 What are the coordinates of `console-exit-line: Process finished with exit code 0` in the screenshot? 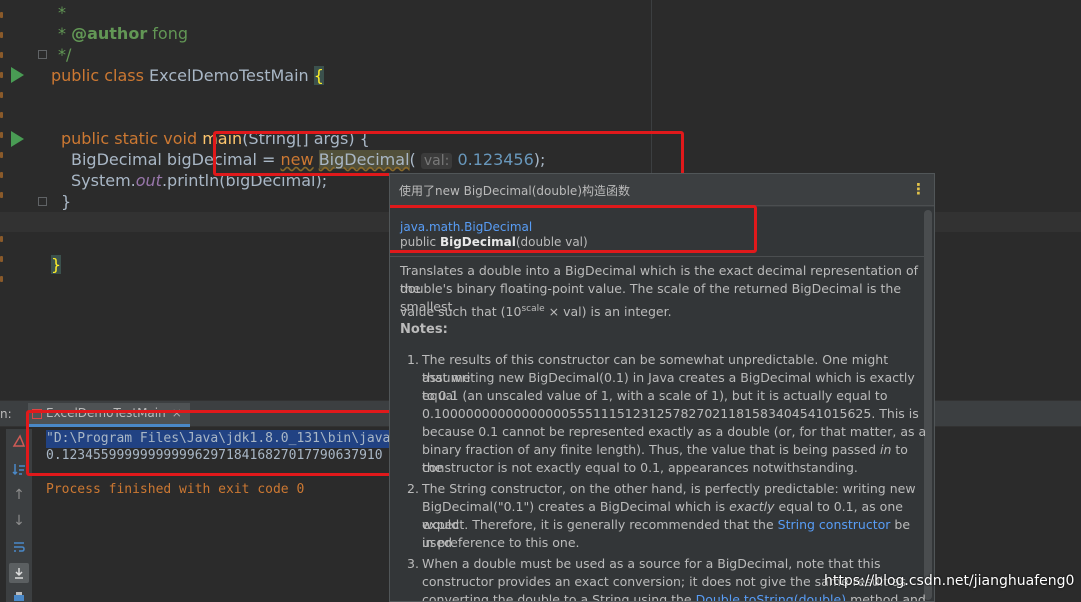 It's located at (175, 489).